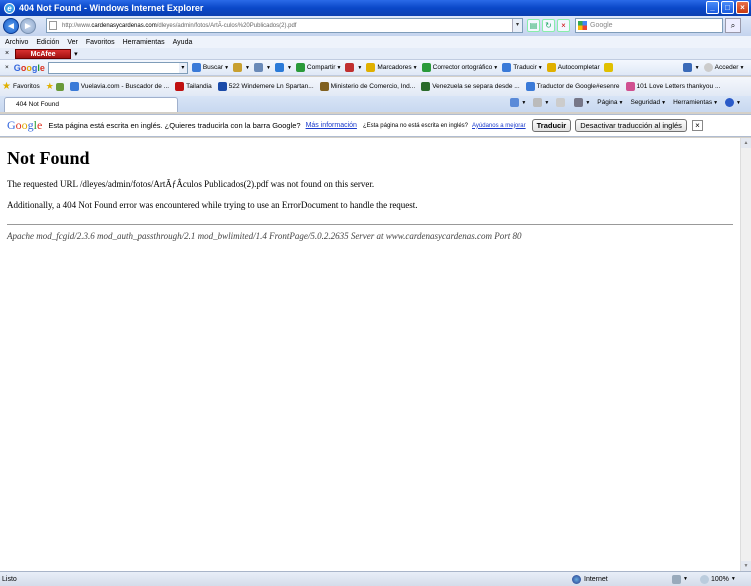 This screenshot has height=586, width=751. I want to click on search-input: Google, so click(649, 25).